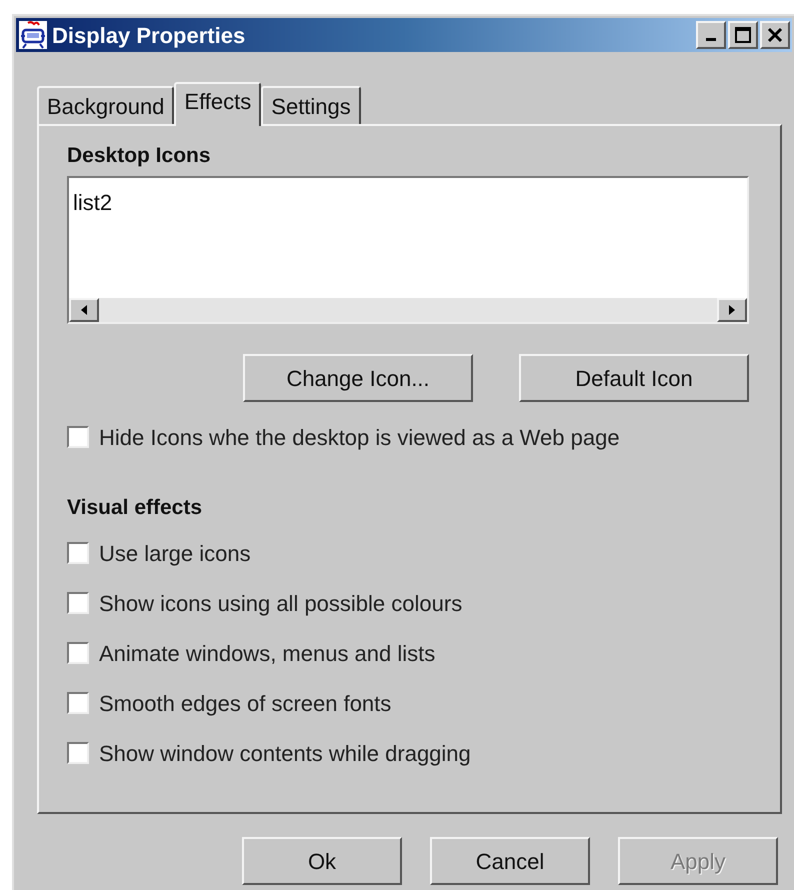  I want to click on checkbox-label: Use large icons, so click(175, 554).